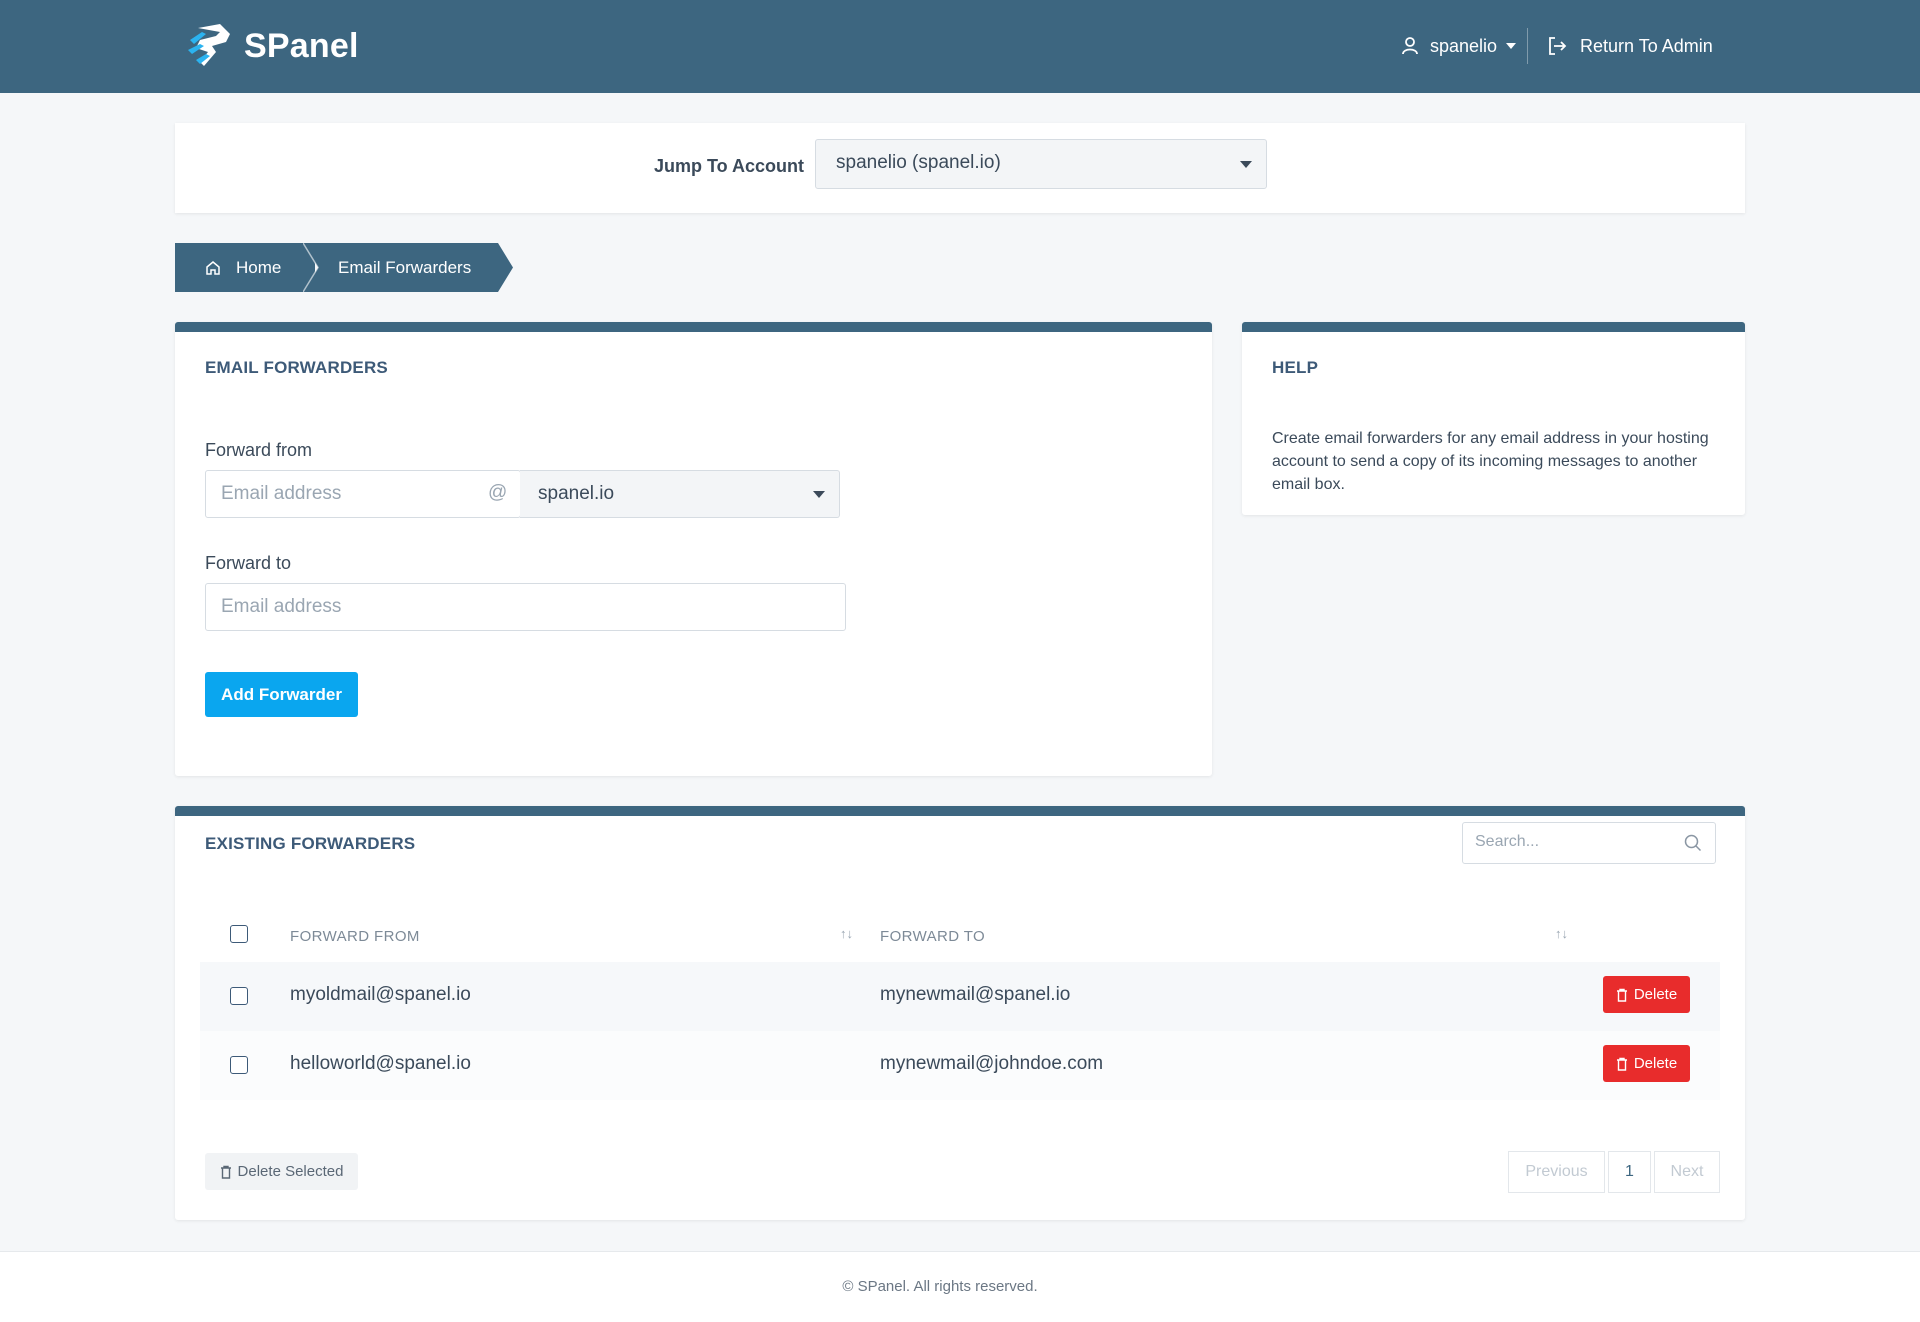 The height and width of the screenshot is (1322, 1920). I want to click on username: spanelio, so click(1464, 45).